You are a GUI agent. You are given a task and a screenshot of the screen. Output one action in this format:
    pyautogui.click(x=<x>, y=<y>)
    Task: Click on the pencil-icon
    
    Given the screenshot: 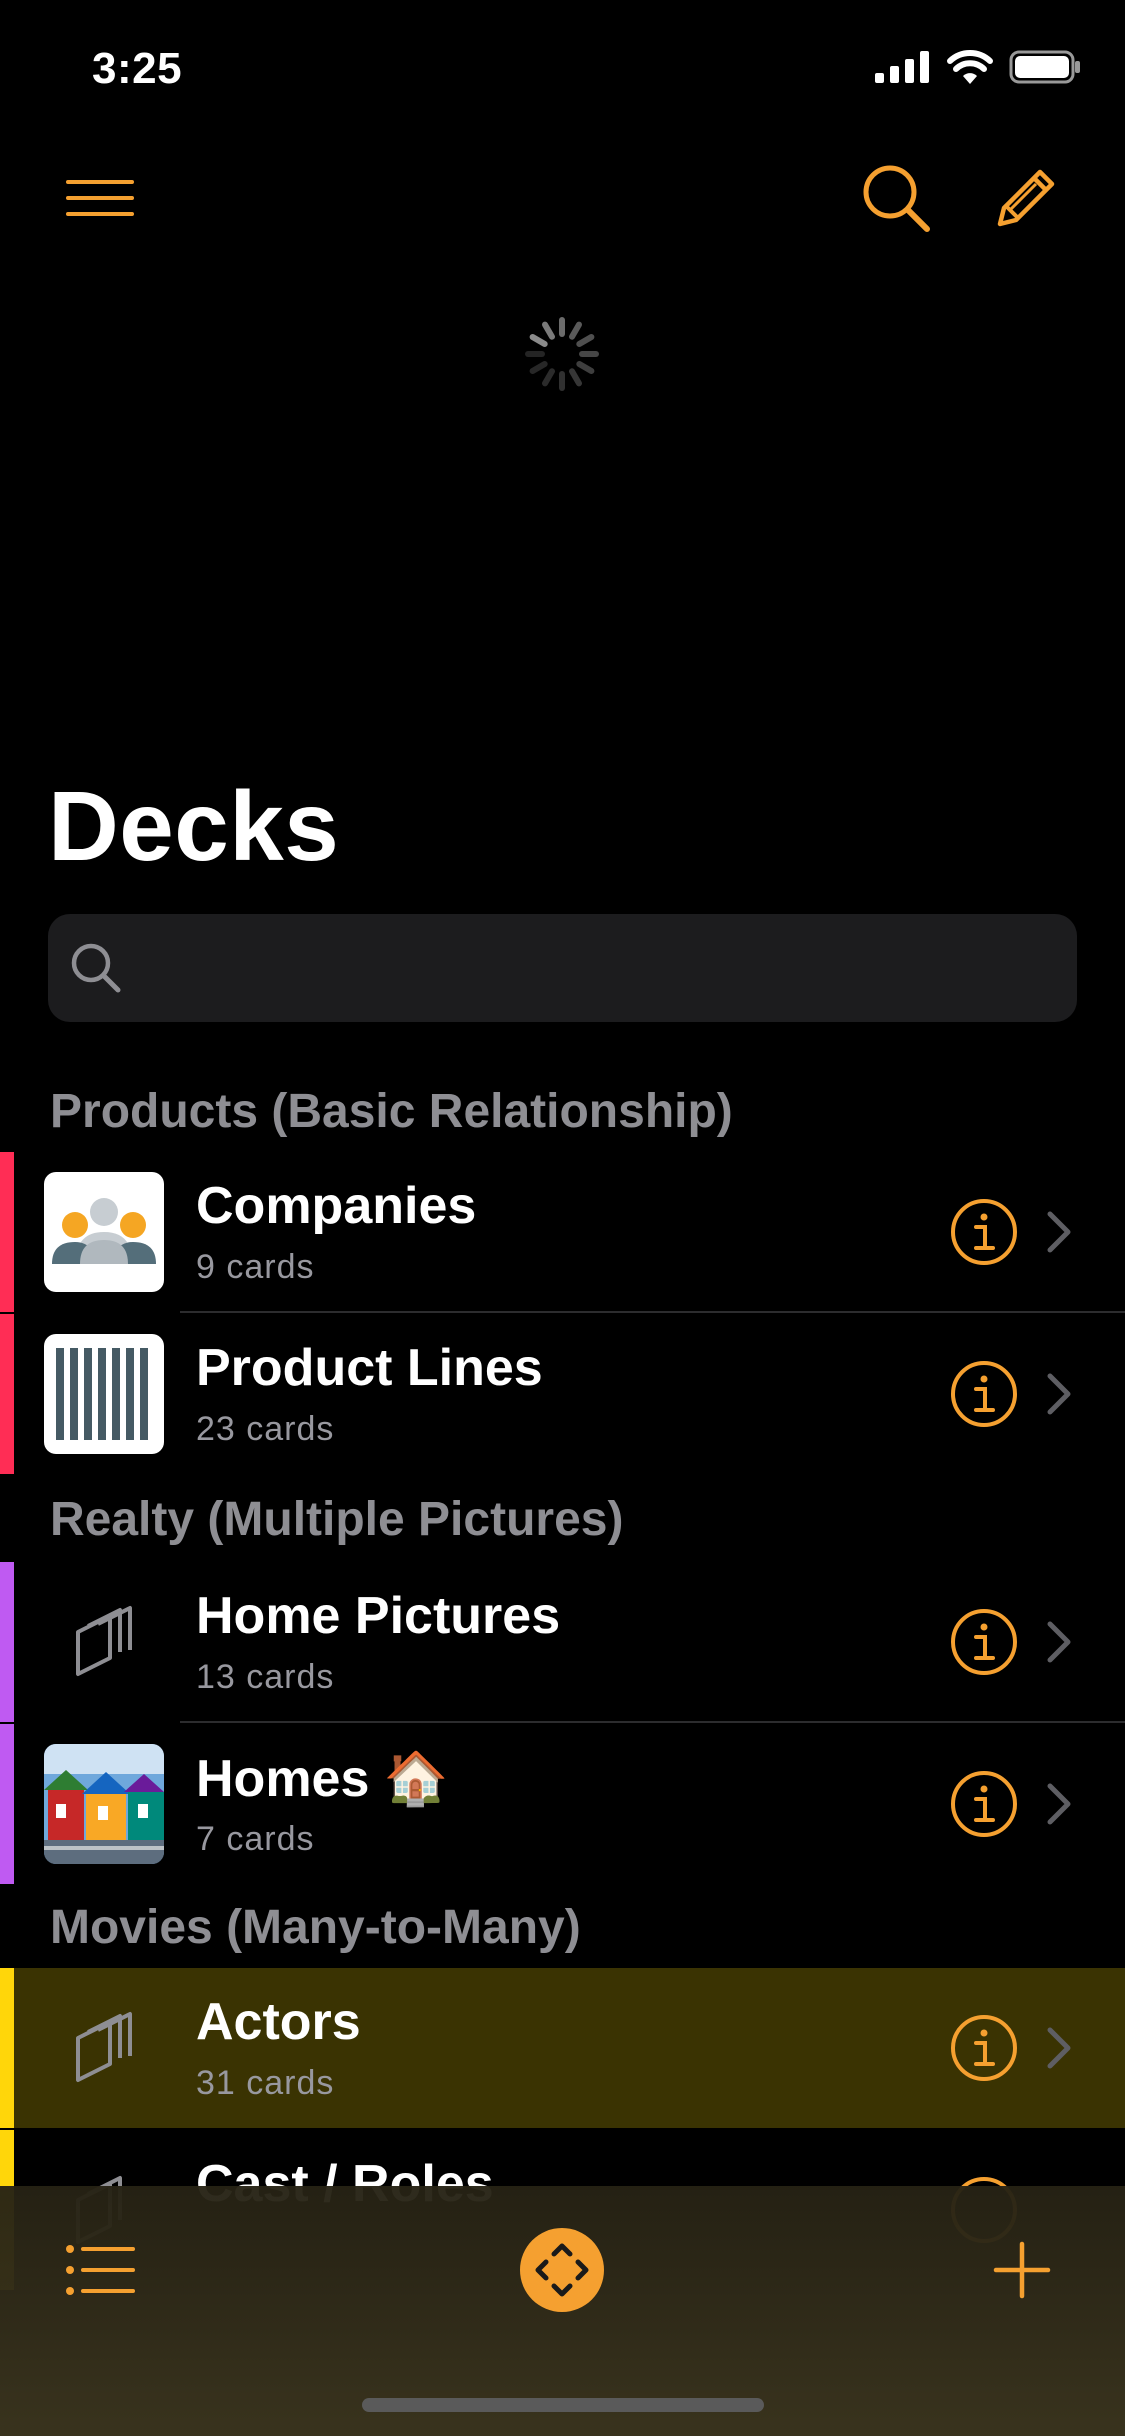 What is the action you would take?
    pyautogui.click(x=1026, y=198)
    